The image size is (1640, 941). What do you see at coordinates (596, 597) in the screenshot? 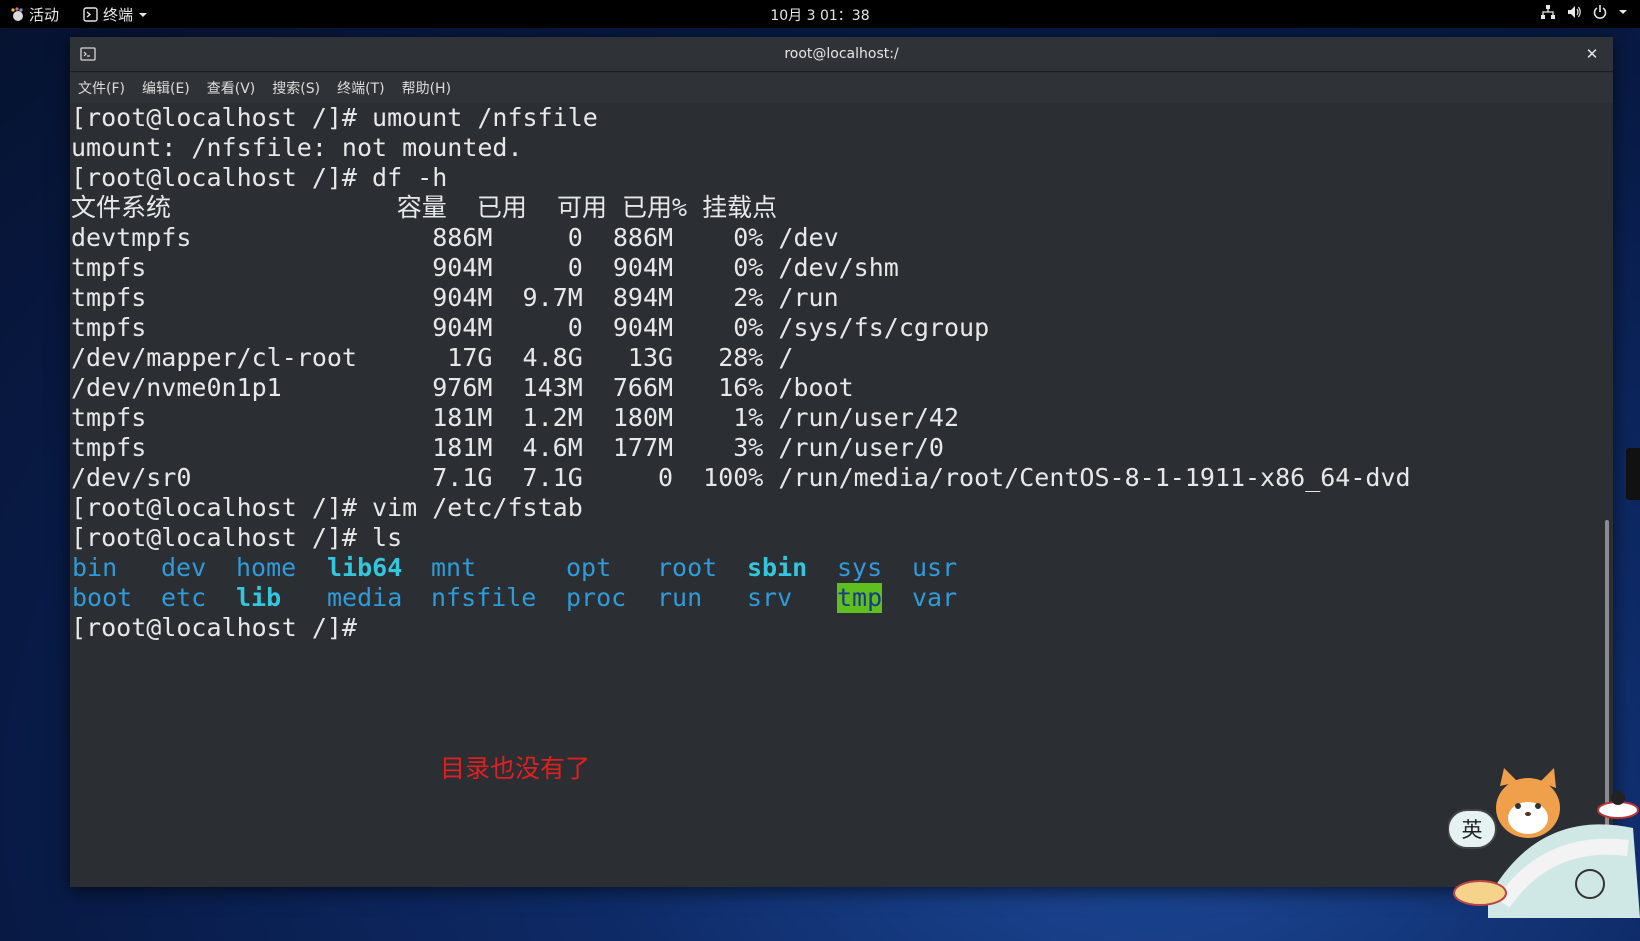
I see `ls-entry: proc` at bounding box center [596, 597].